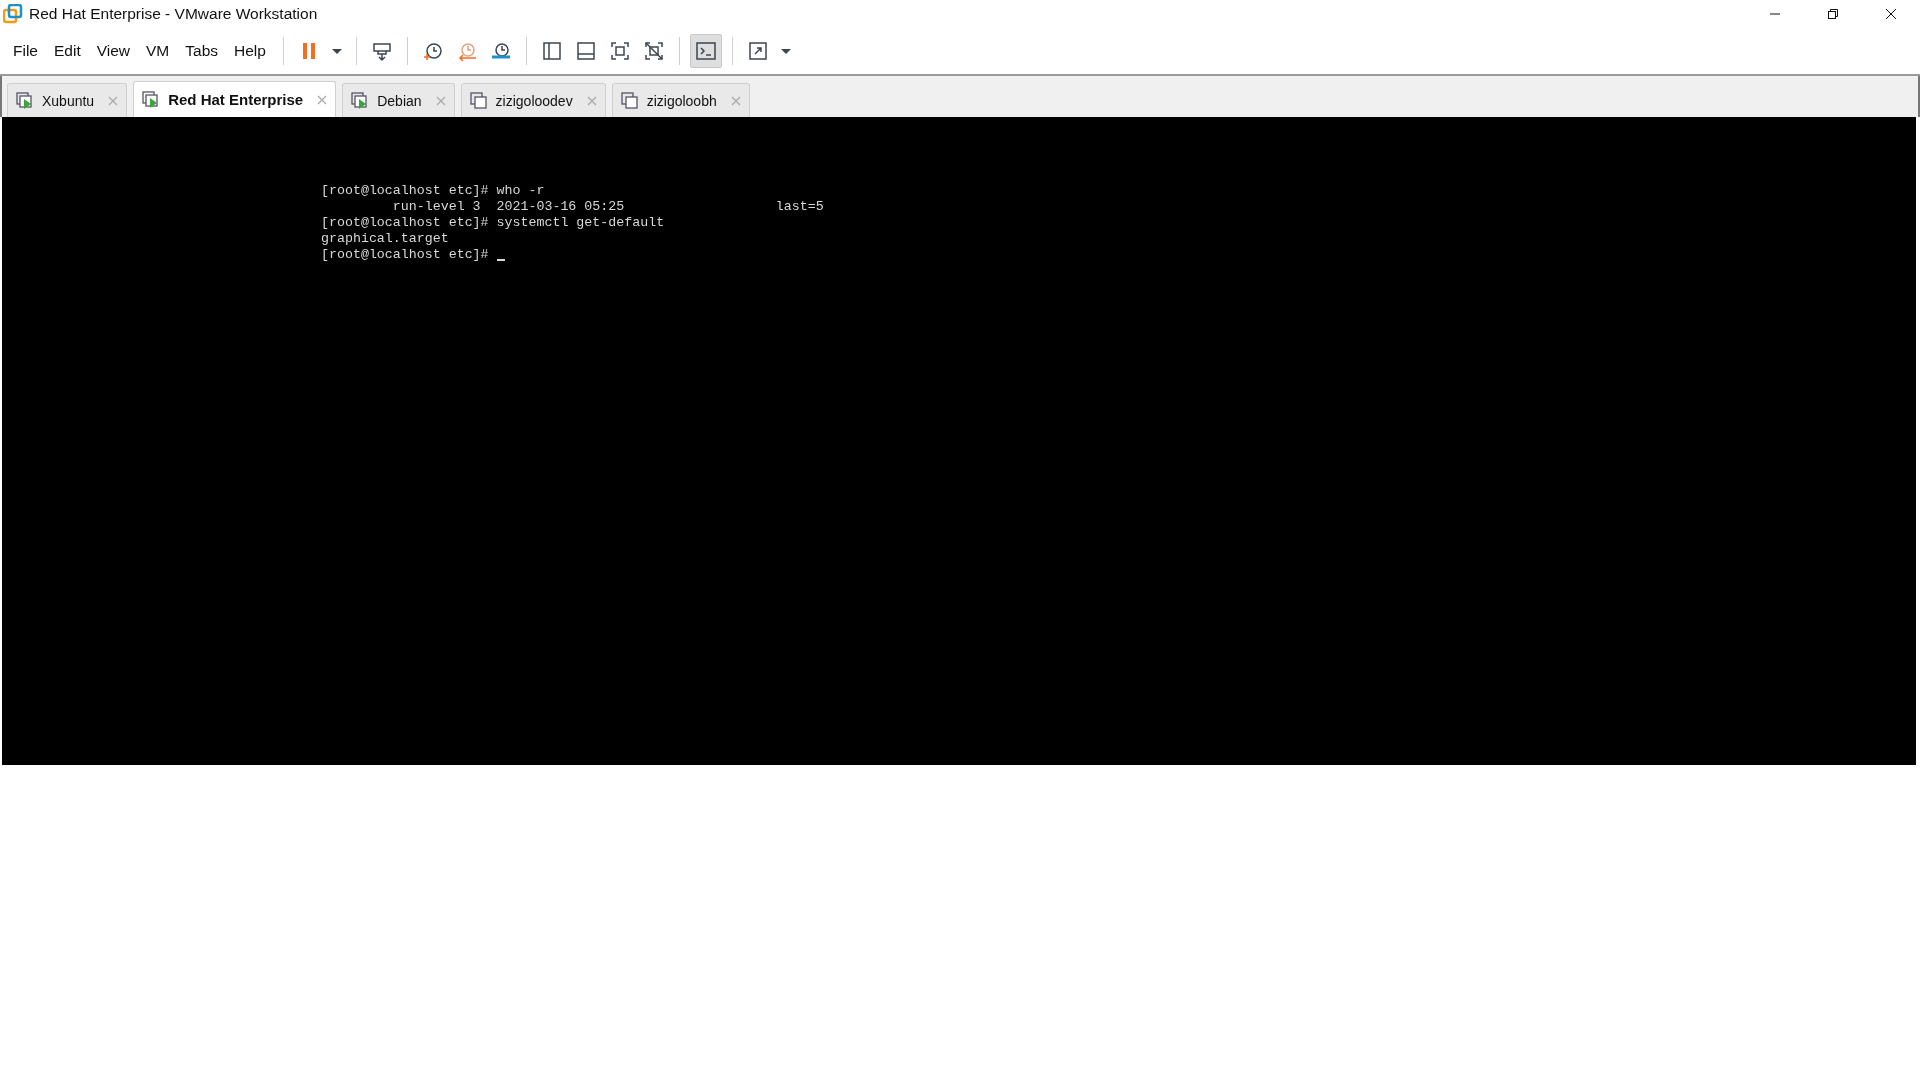 The image size is (1920, 1080). I want to click on console-view-button, so click(705, 51).